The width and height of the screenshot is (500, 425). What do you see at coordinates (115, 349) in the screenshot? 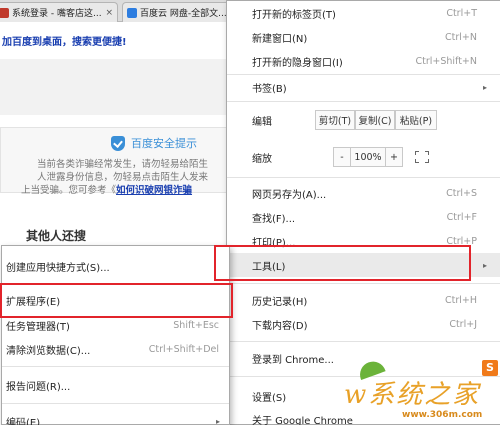
I see `submenu-item-clear-data: 清除浏览数据(C)... Ctrl+Shift+Del` at bounding box center [115, 349].